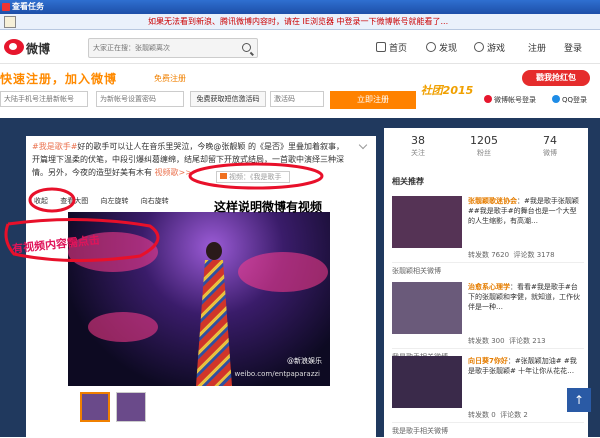 This screenshot has height=438, width=600. I want to click on related-author: 张靓颖歌迷协会, so click(492, 201).